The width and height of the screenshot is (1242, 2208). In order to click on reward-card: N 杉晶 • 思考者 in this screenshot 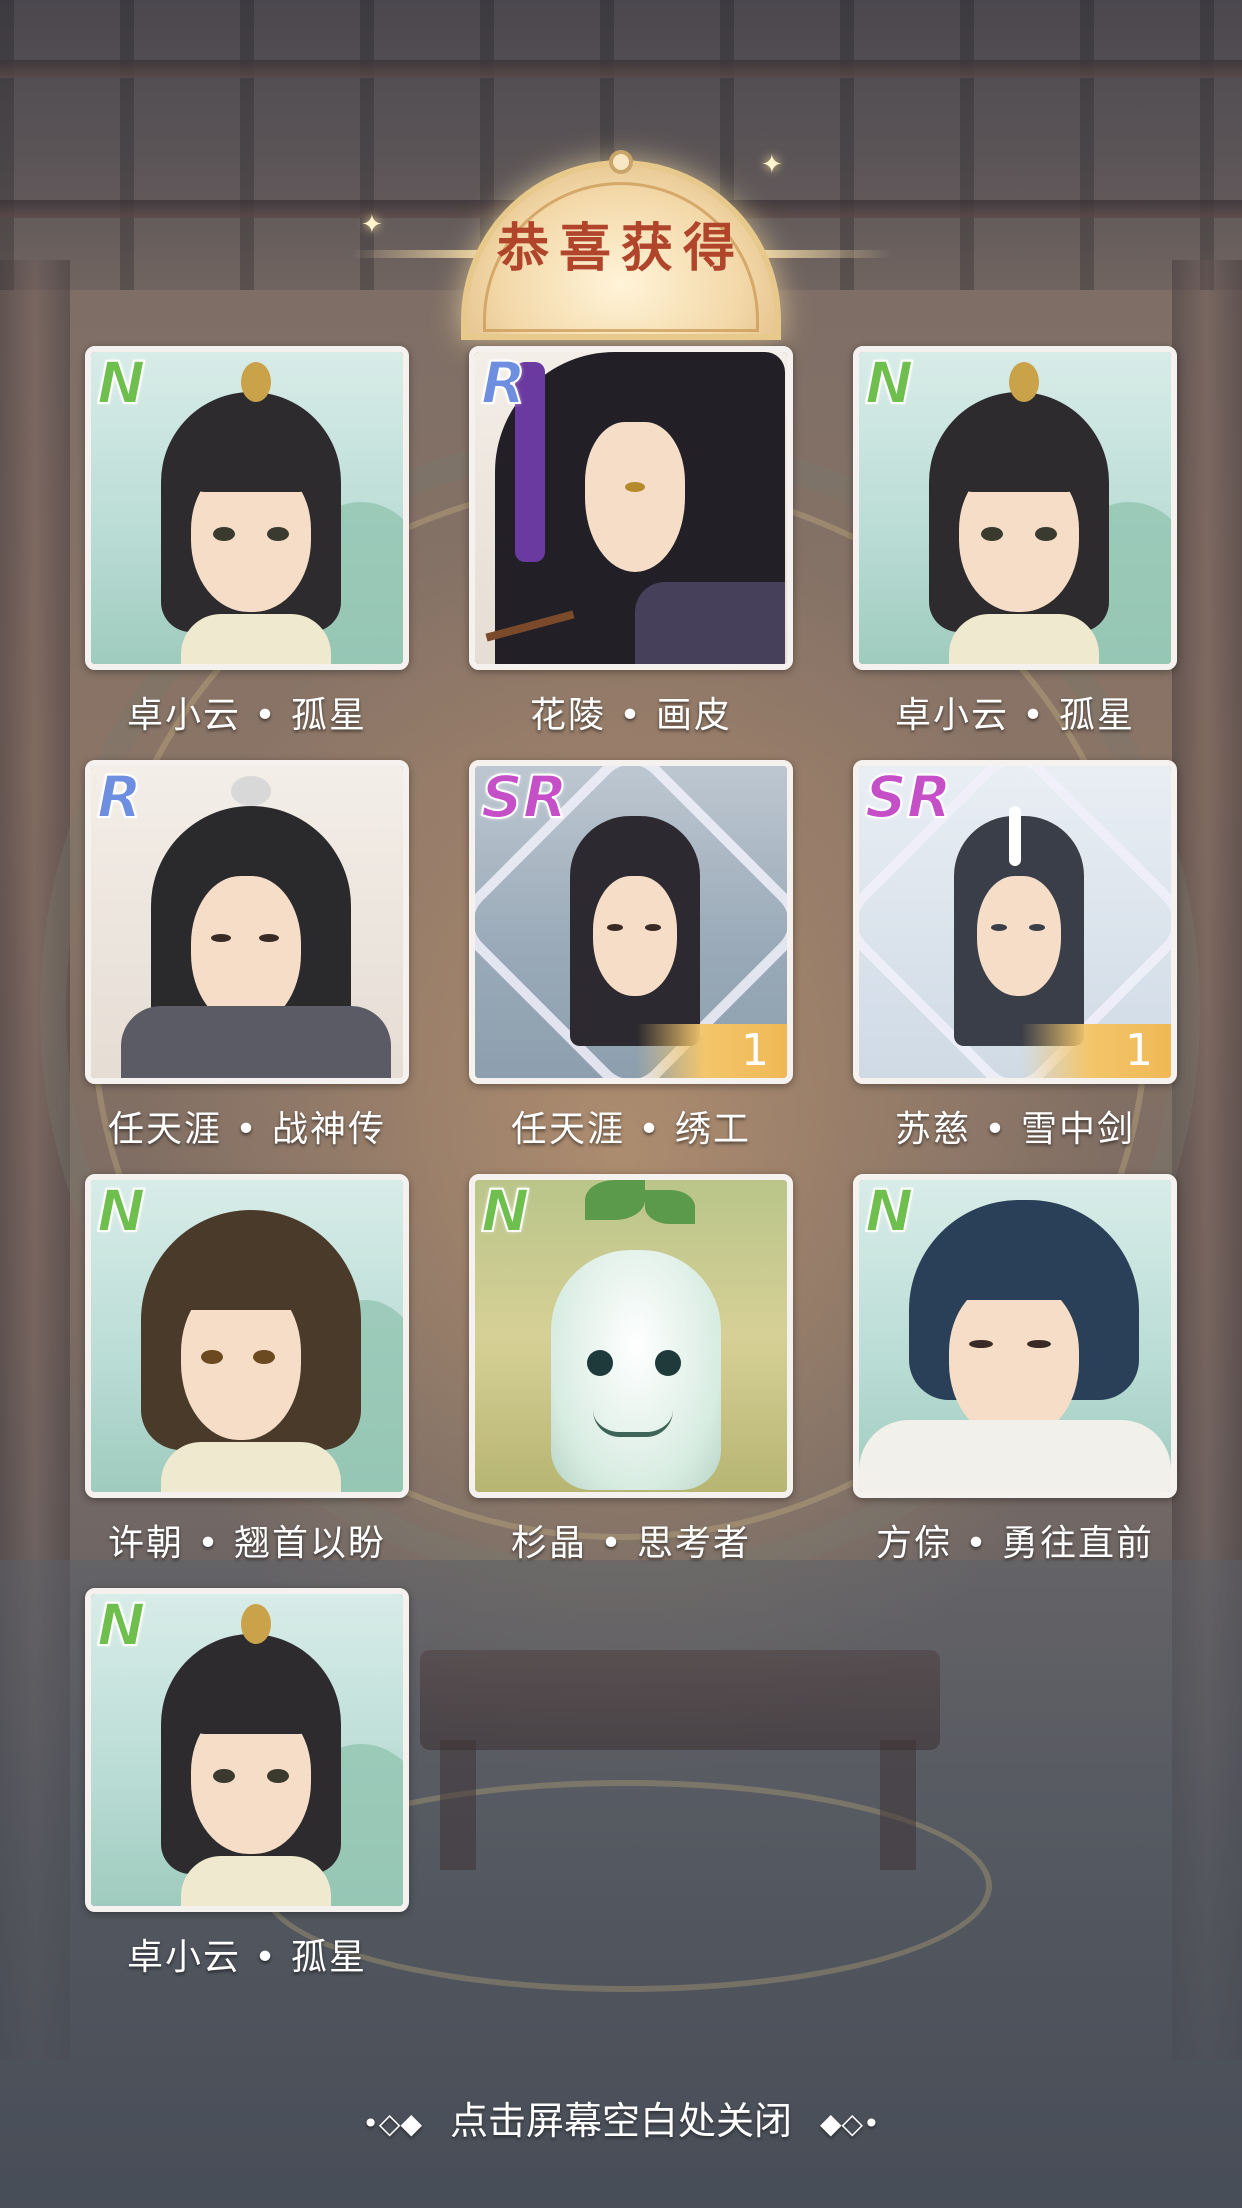, I will do `click(631, 1369)`.